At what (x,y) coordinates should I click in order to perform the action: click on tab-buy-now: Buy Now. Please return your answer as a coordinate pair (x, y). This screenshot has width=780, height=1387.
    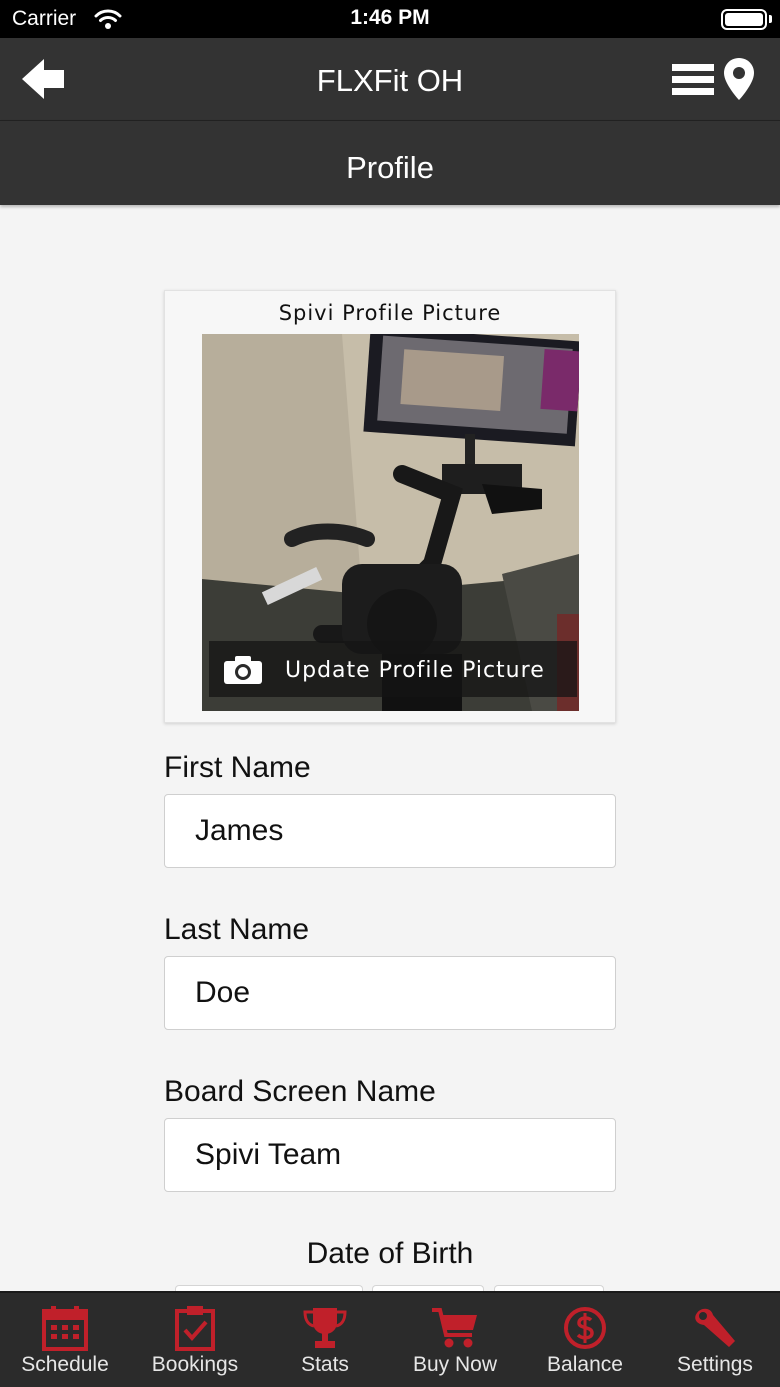
    Looking at the image, I should click on (455, 1340).